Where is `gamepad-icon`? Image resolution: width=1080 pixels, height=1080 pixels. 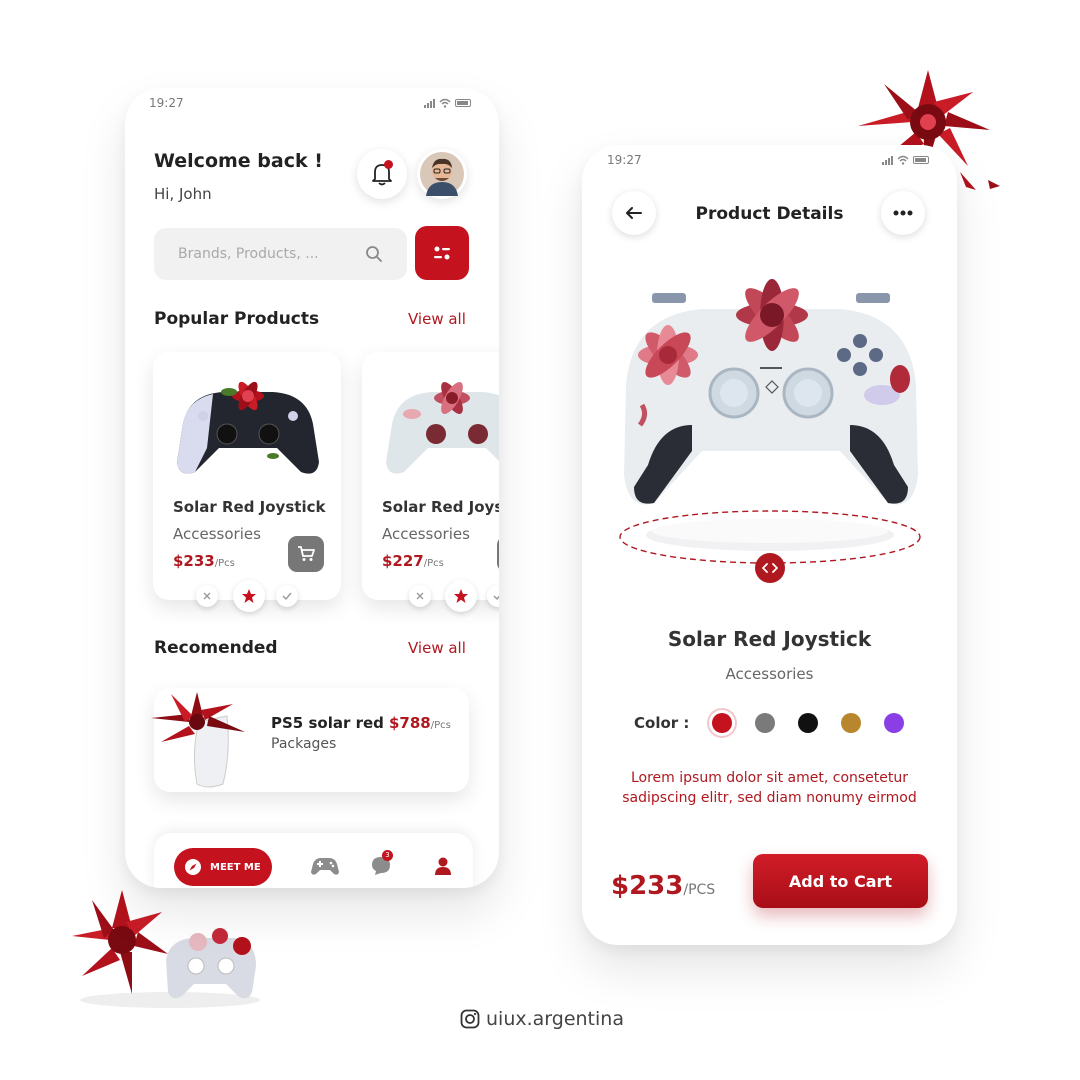
gamepad-icon is located at coordinates (325, 866).